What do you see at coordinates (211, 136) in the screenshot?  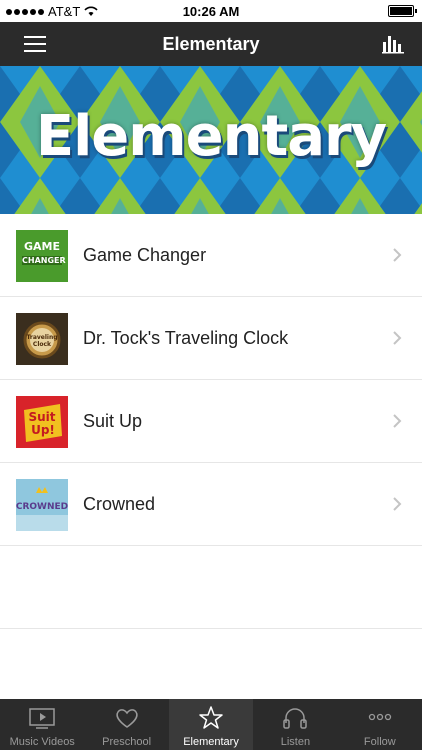 I see `banner-title: Elementary` at bounding box center [211, 136].